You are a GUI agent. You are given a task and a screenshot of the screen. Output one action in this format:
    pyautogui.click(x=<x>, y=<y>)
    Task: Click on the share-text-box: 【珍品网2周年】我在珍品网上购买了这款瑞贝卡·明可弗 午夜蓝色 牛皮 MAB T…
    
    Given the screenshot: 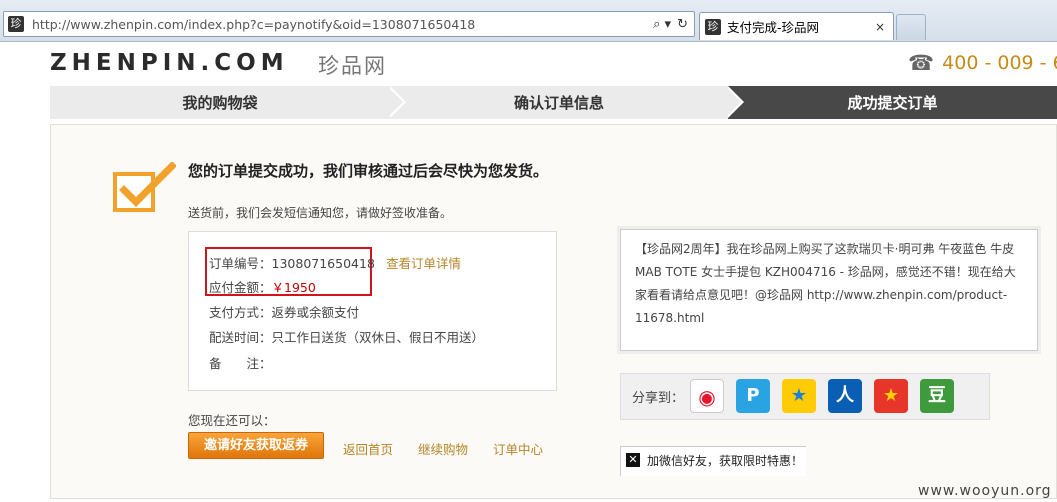 What is the action you would take?
    pyautogui.click(x=829, y=290)
    